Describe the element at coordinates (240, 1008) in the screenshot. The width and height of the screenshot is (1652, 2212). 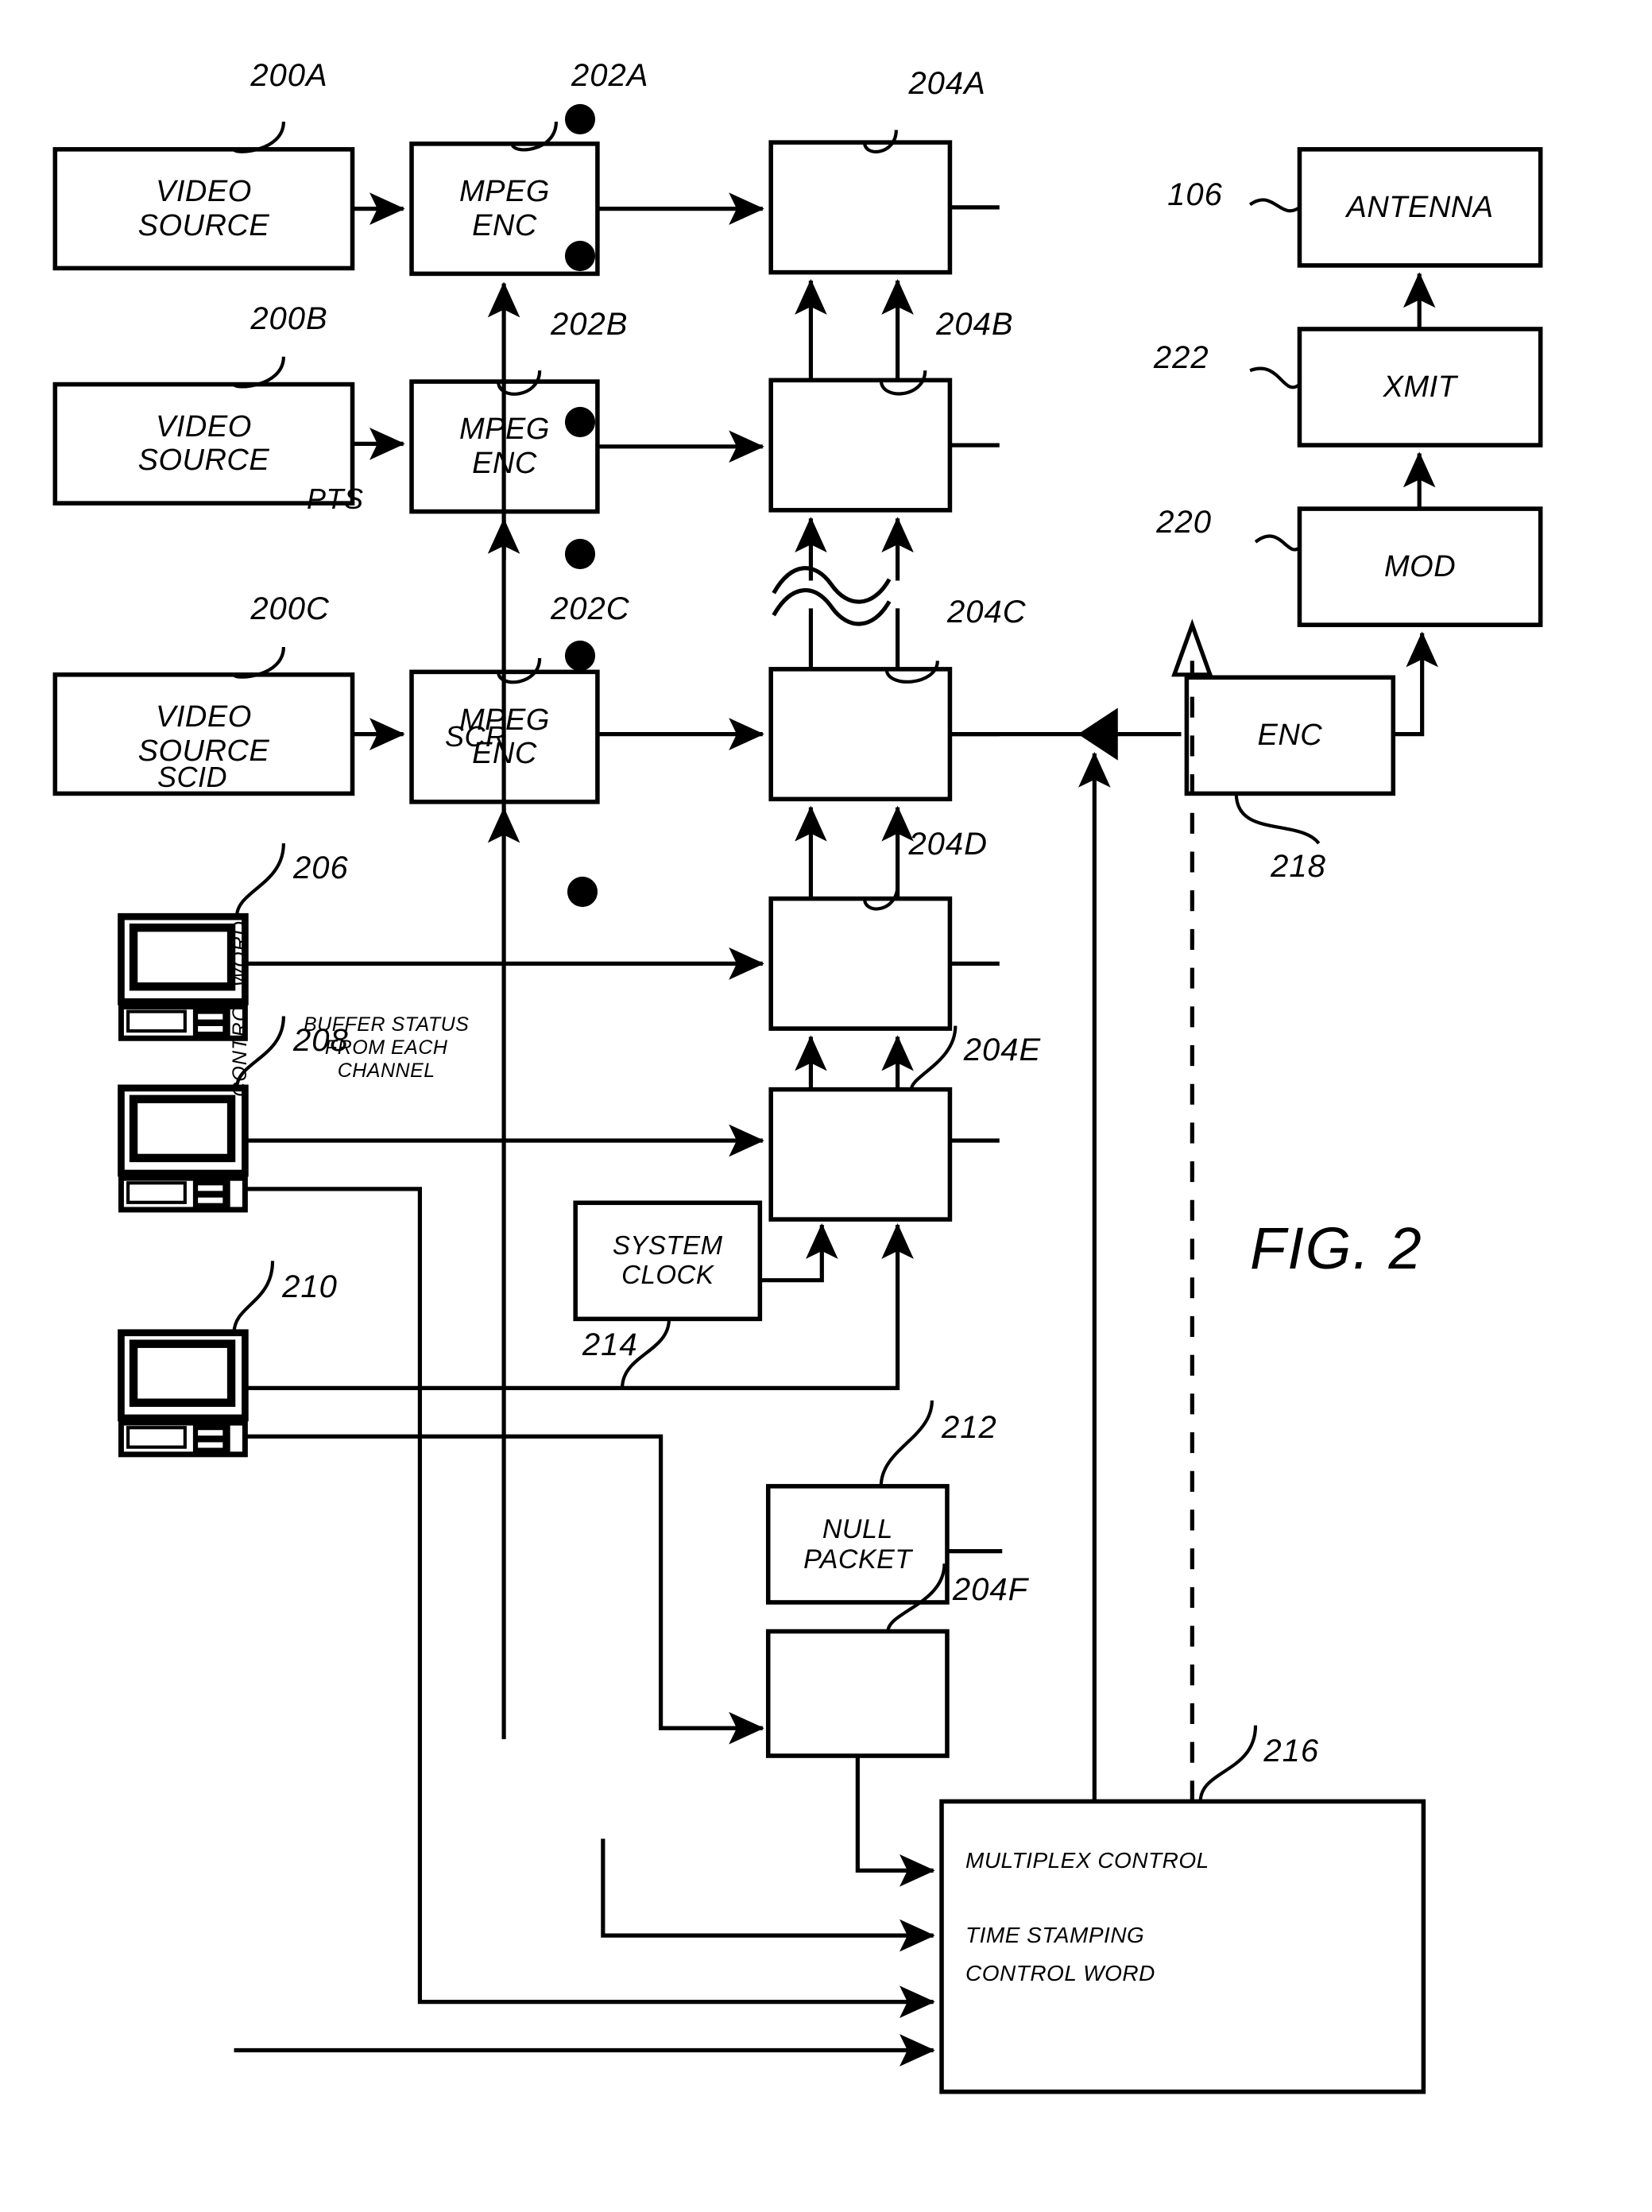
I see `control_word_vertical: CONTROL WORD` at that location.